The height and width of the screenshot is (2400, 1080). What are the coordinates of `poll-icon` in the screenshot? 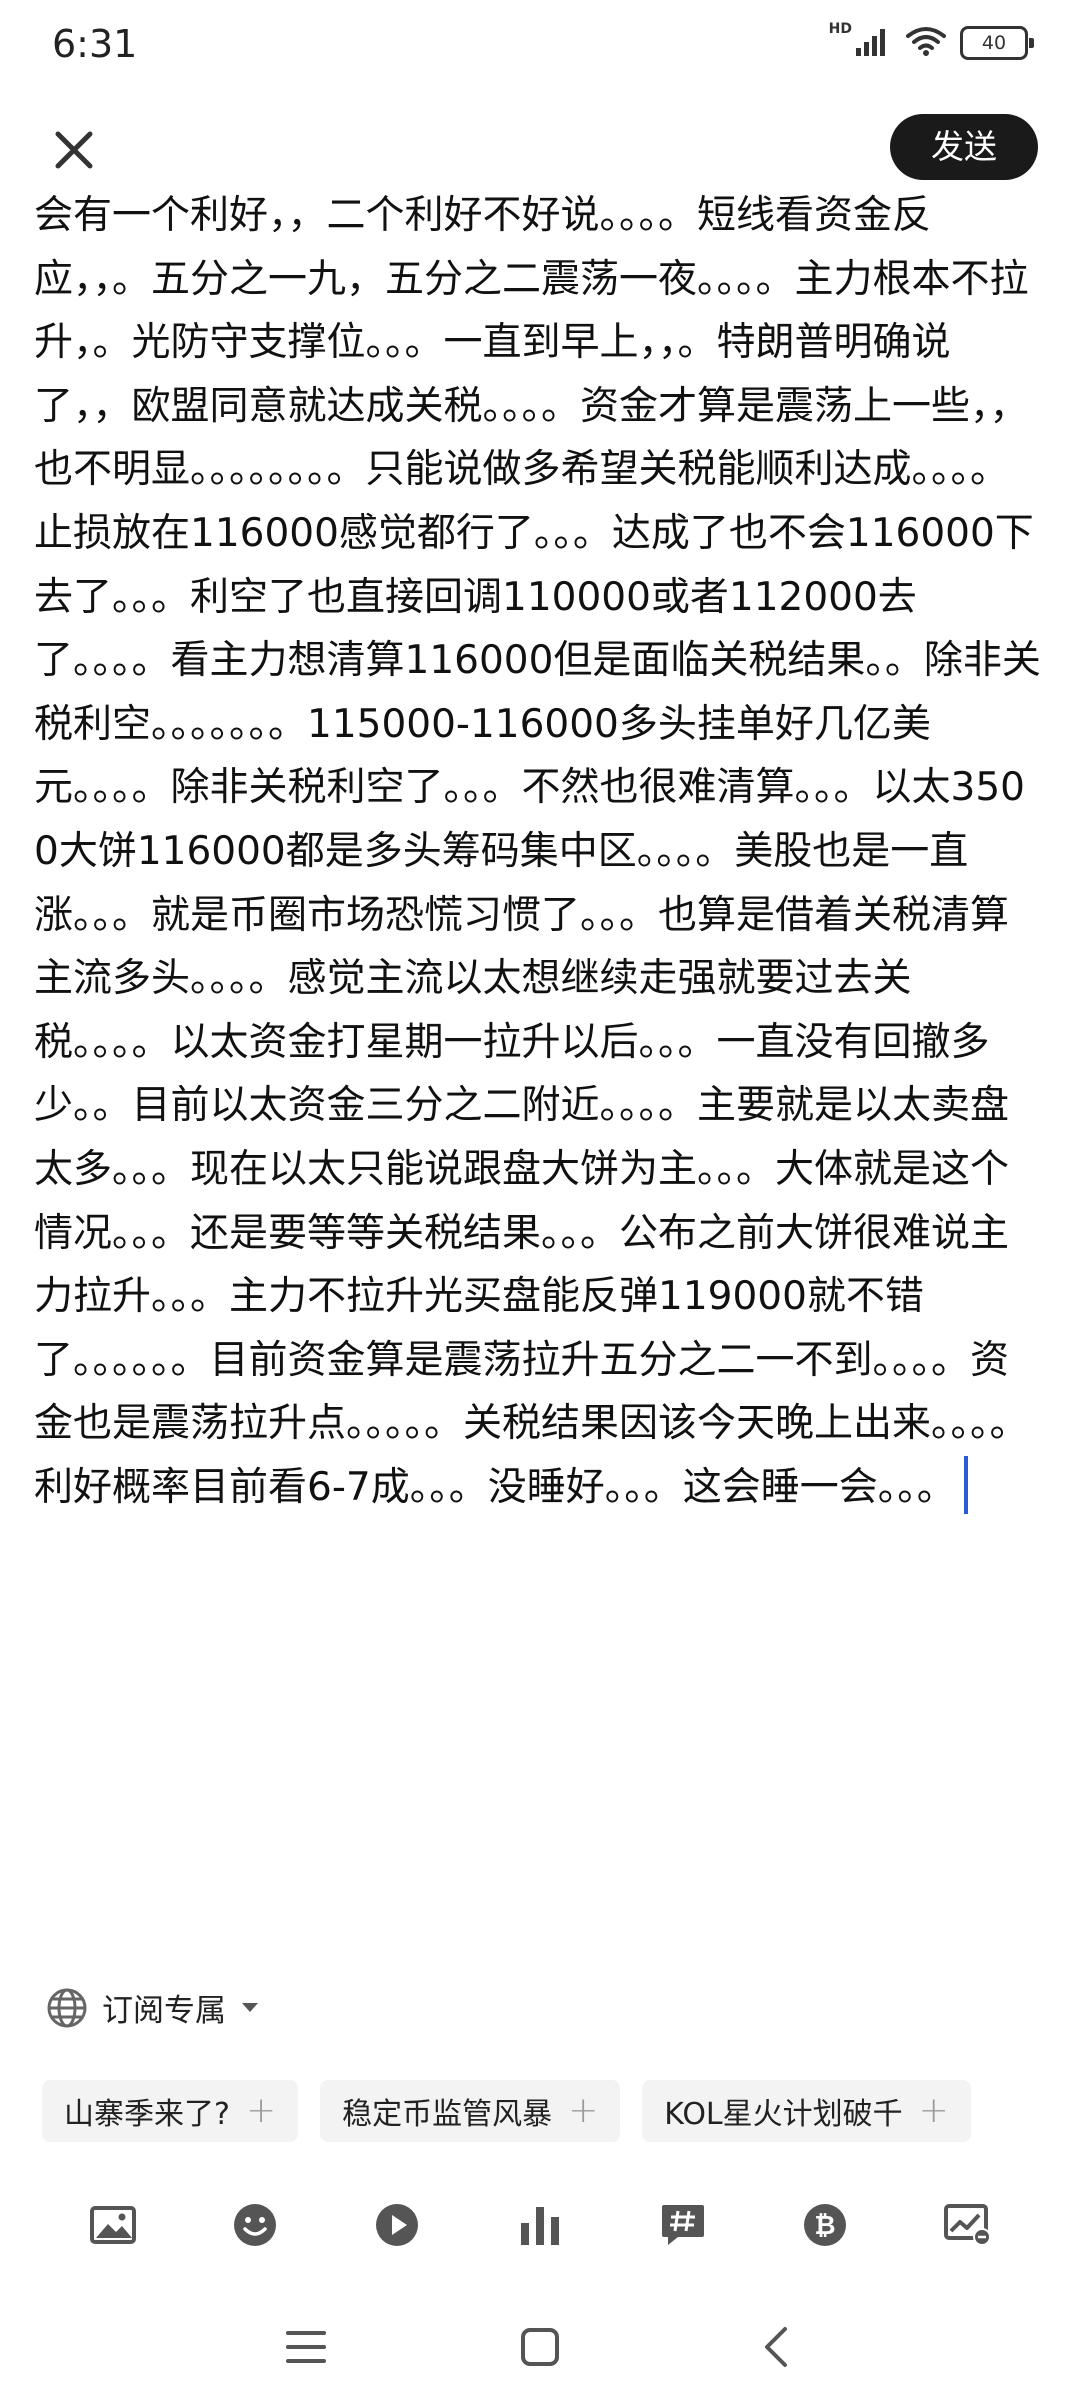 It's located at (540, 2226).